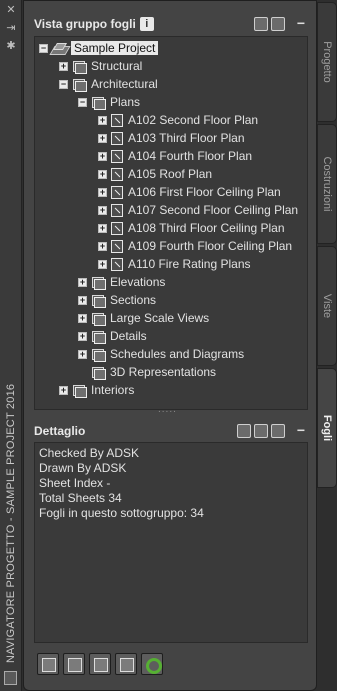 The width and height of the screenshot is (337, 691). I want to click on refresh-icon, so click(152, 664).